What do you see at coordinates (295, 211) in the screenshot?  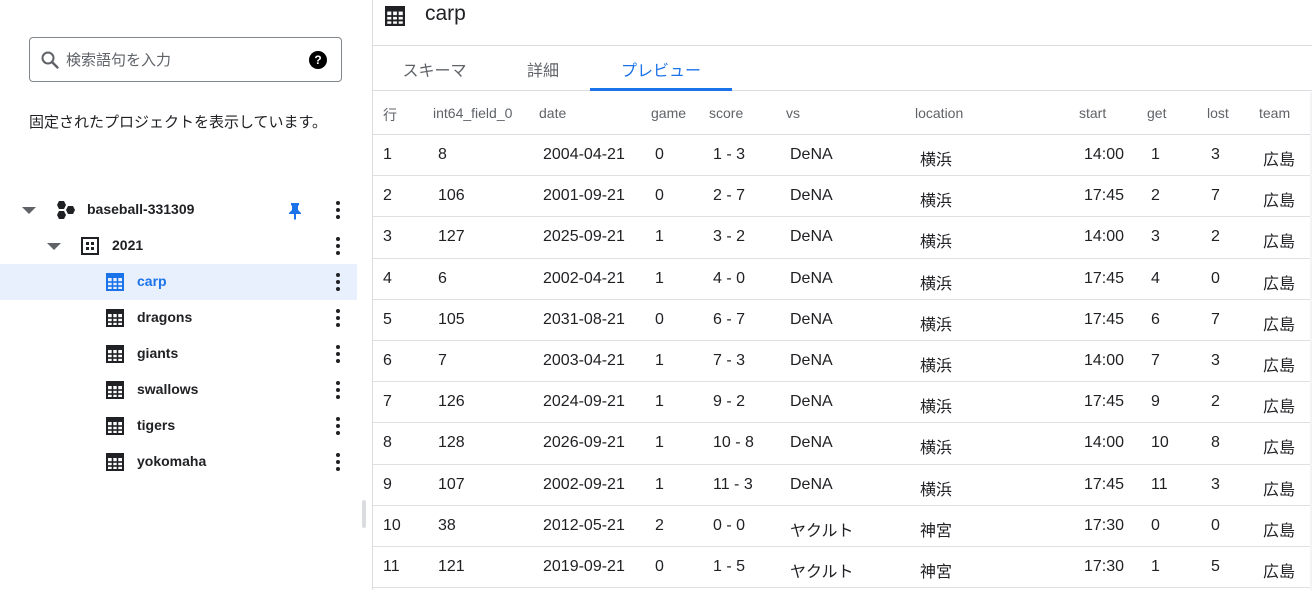 I see `pin-icon` at bounding box center [295, 211].